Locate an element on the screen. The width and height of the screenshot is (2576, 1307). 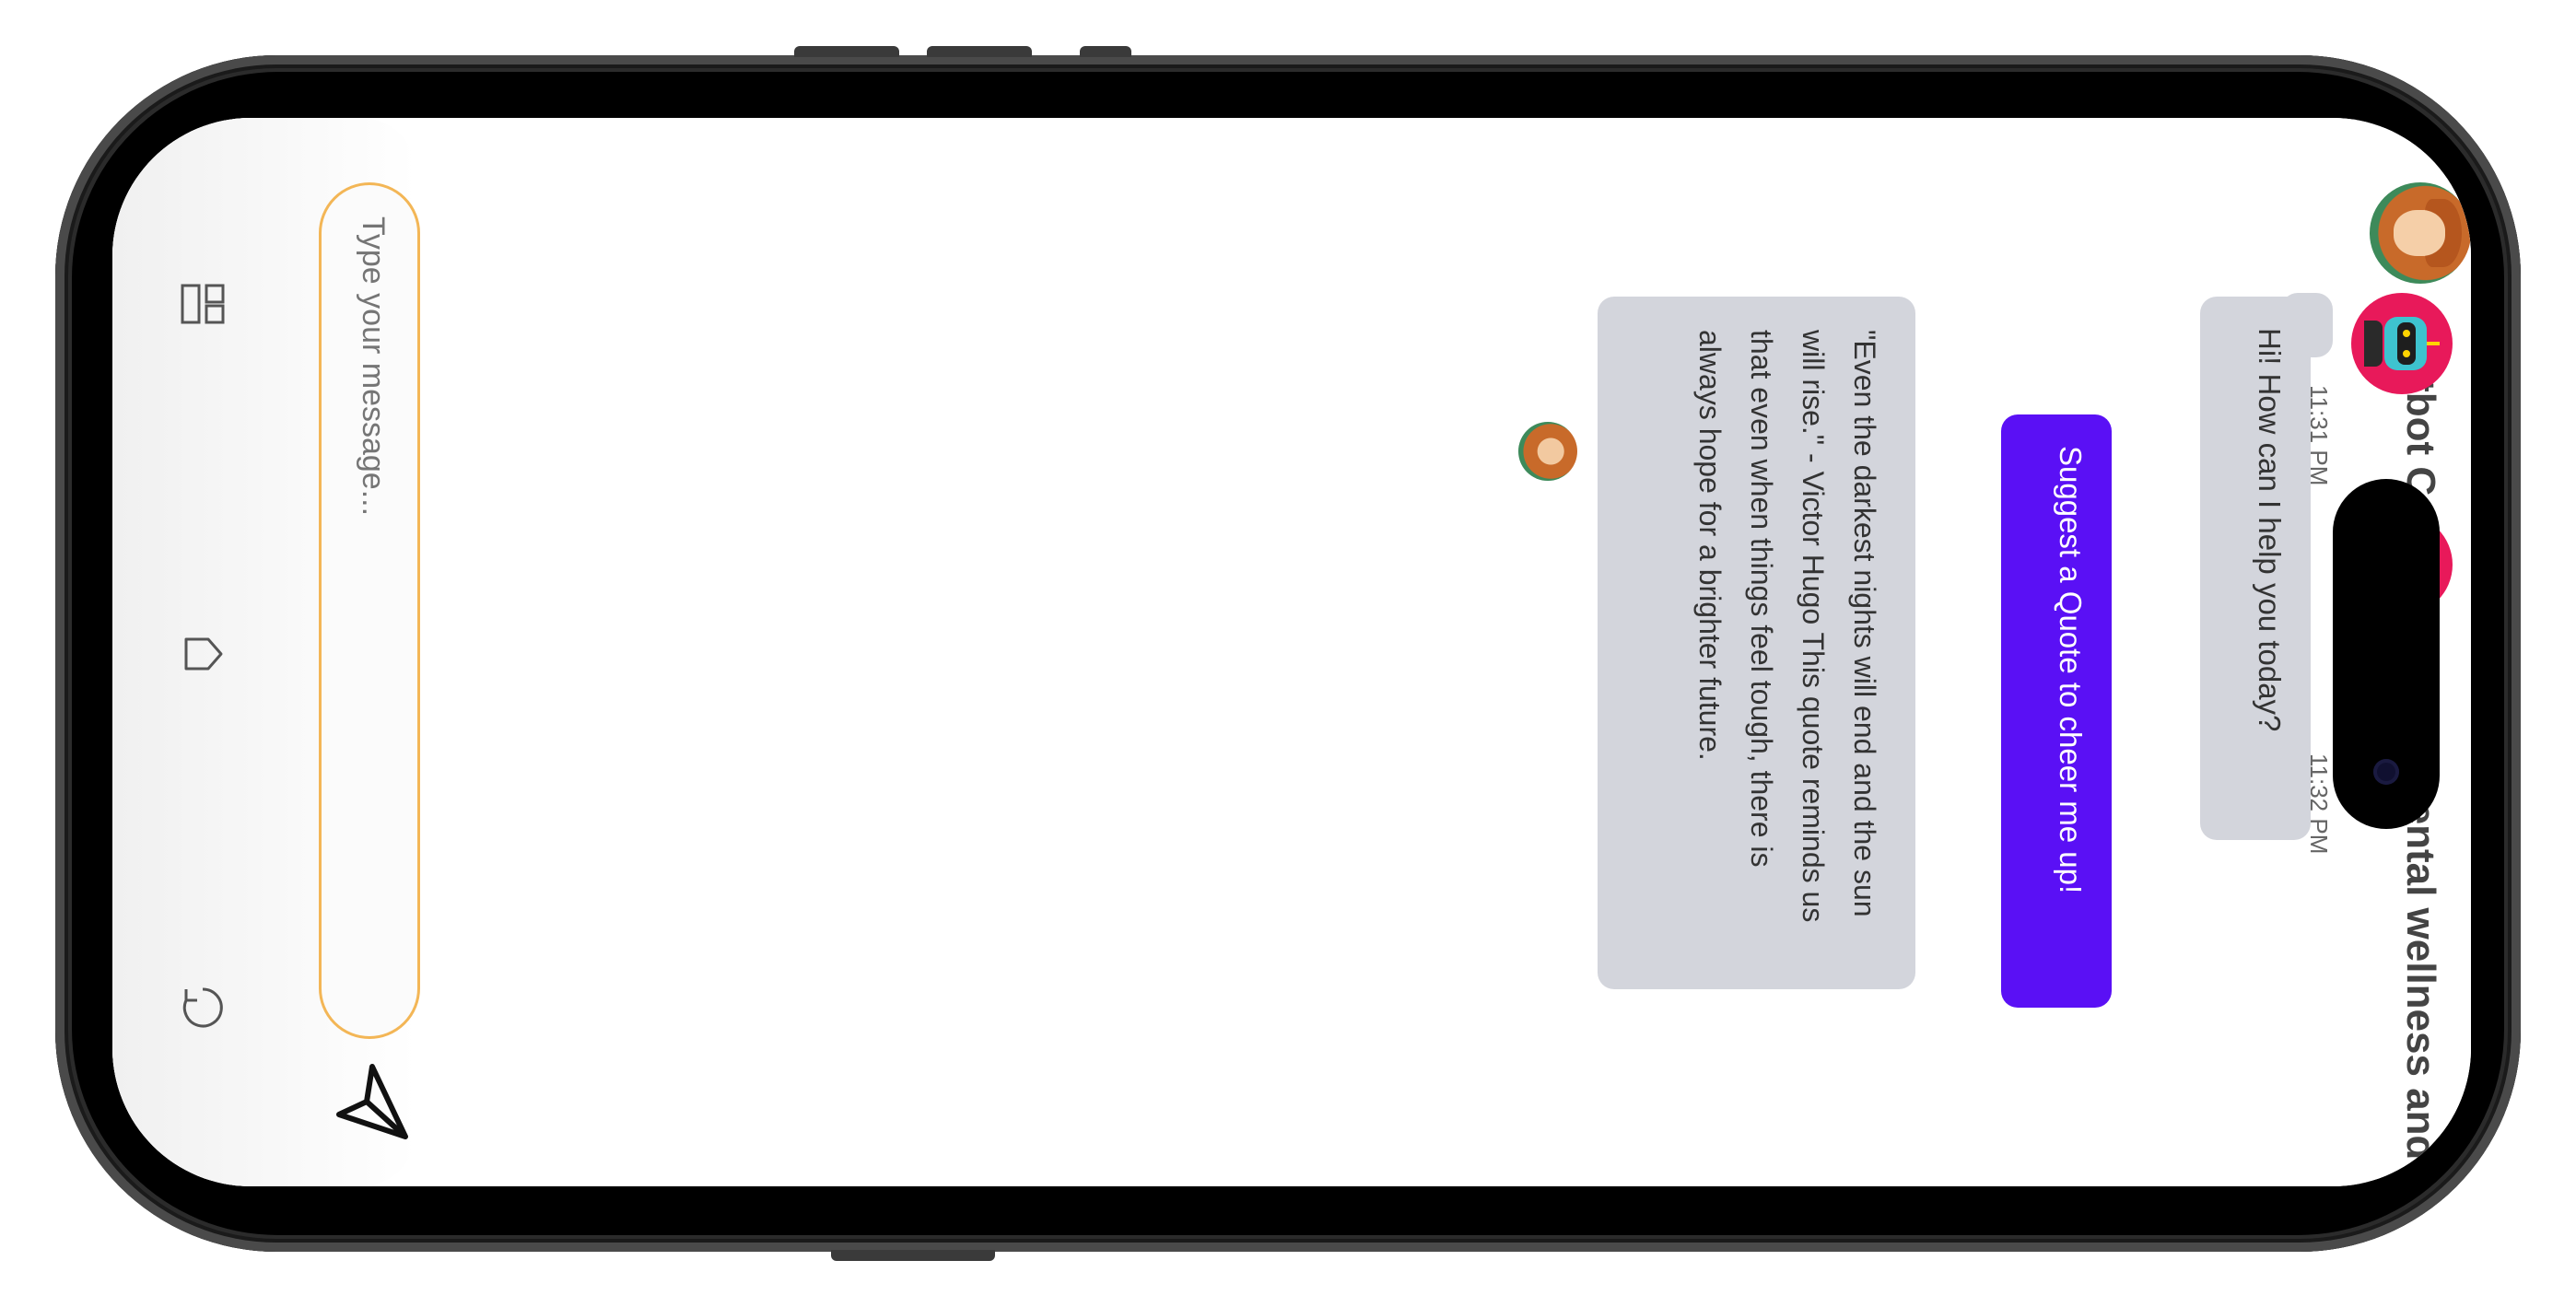
nav-home-button is located at coordinates (202, 654).